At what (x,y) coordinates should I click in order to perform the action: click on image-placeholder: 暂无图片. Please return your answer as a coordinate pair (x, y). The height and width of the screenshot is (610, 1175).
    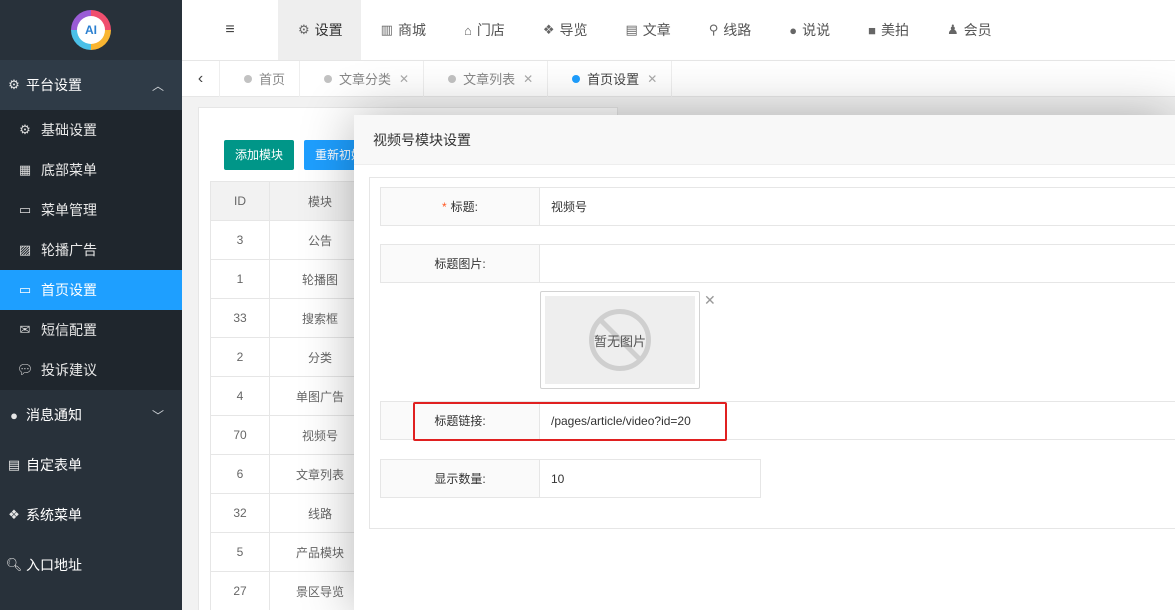
    Looking at the image, I should click on (620, 340).